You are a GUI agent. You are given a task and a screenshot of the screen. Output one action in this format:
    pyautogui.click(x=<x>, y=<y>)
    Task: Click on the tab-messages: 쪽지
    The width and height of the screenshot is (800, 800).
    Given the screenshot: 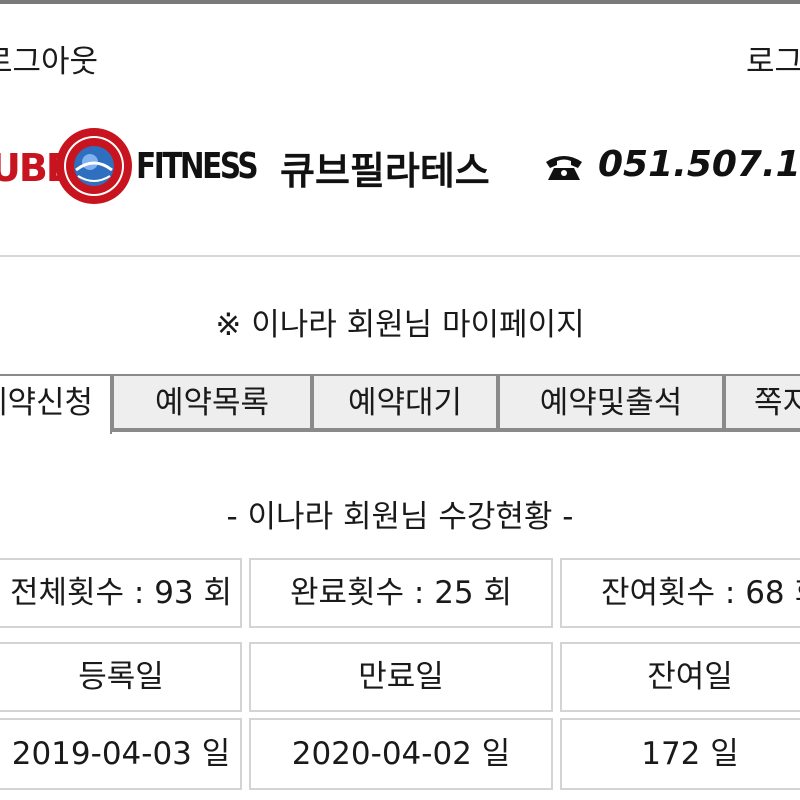 What is the action you would take?
    pyautogui.click(x=762, y=402)
    